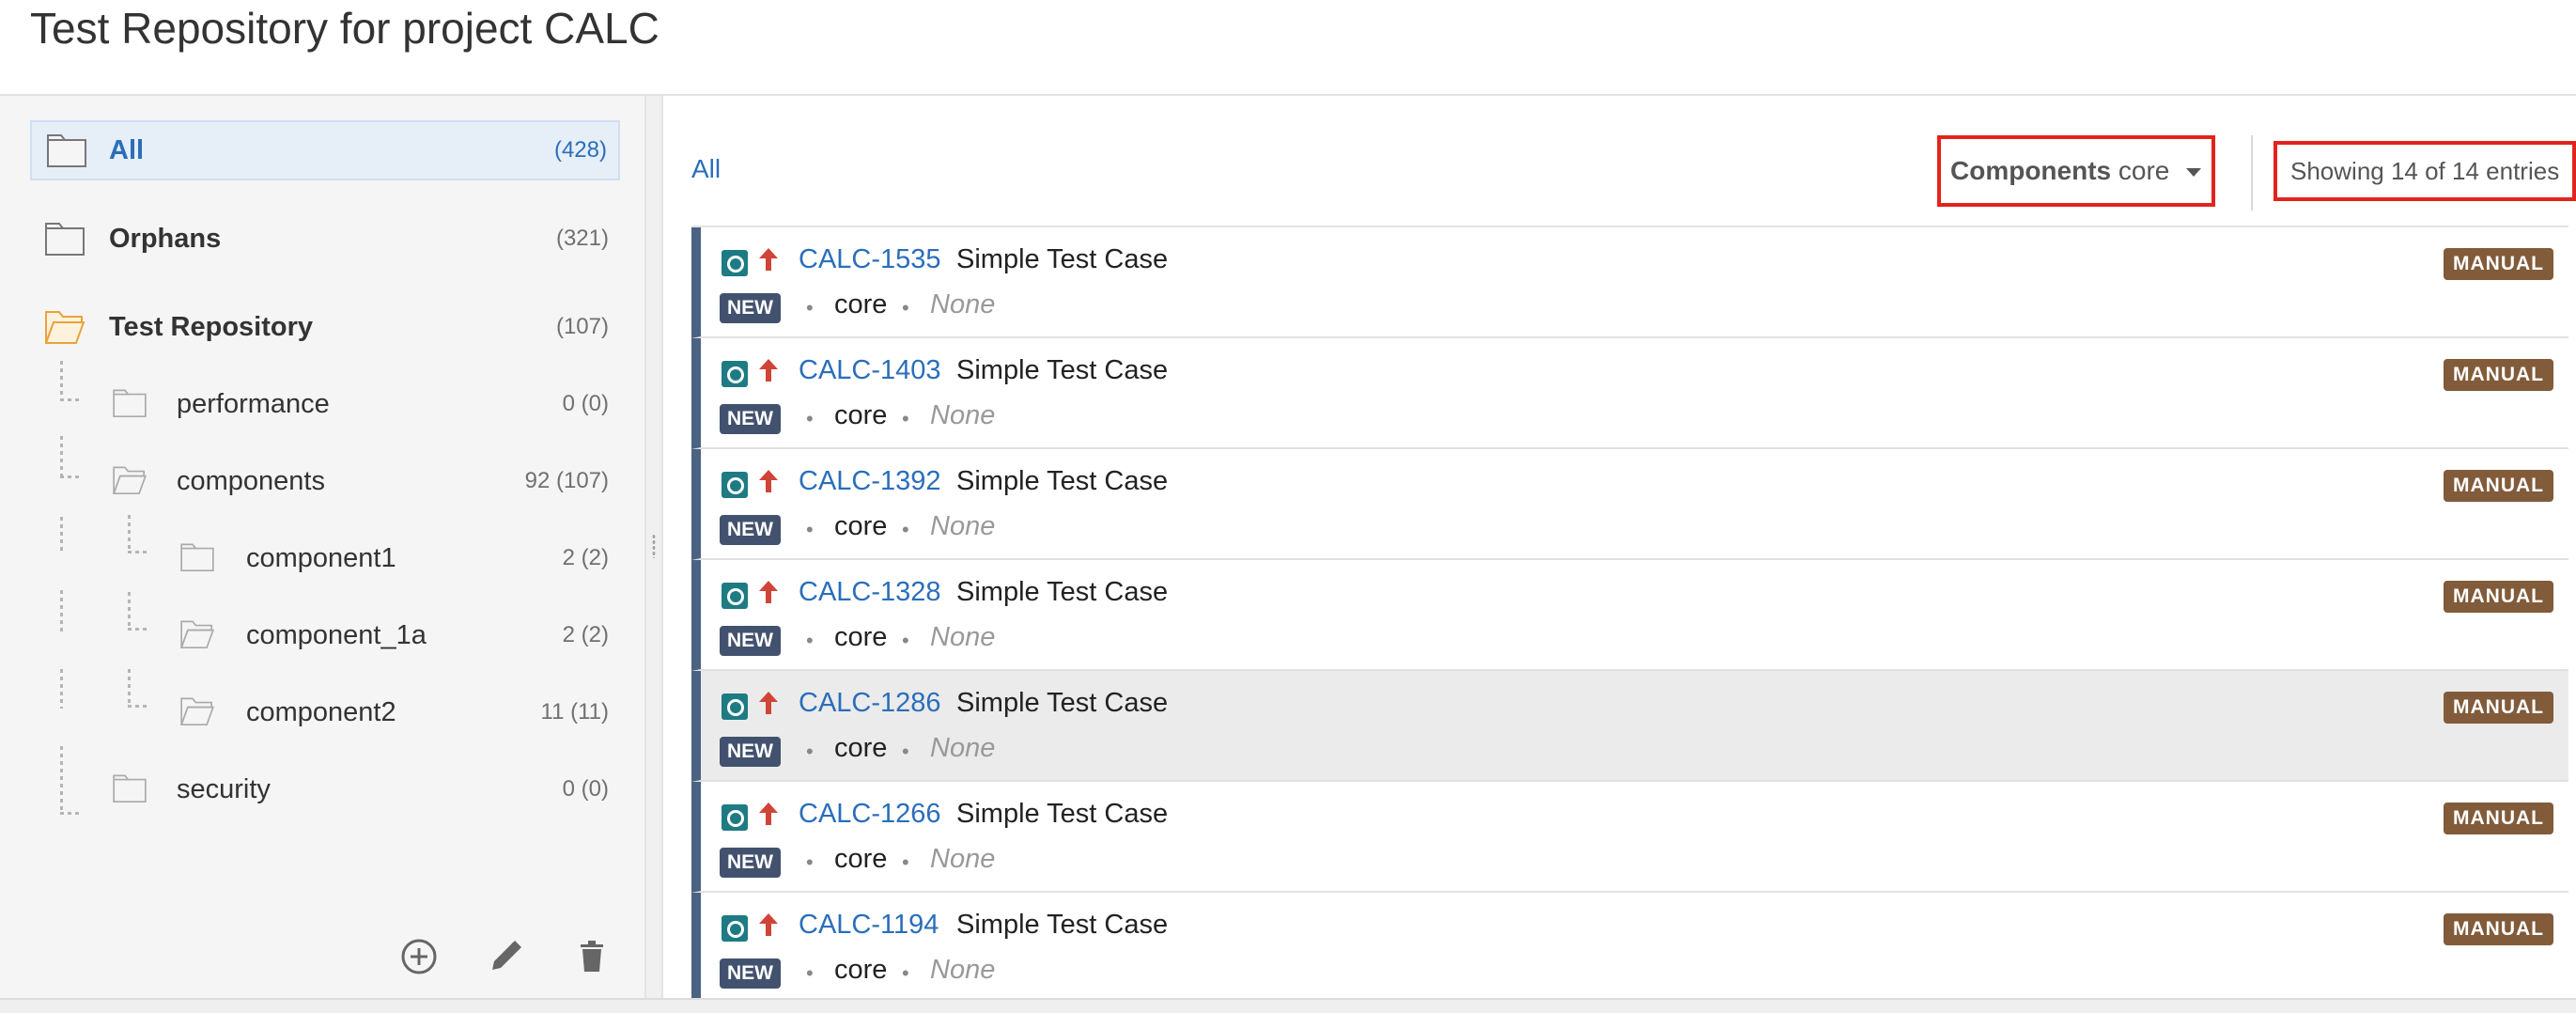 The height and width of the screenshot is (1013, 2576). What do you see at coordinates (870, 703) in the screenshot?
I see `issue-key-link: CALC-1286` at bounding box center [870, 703].